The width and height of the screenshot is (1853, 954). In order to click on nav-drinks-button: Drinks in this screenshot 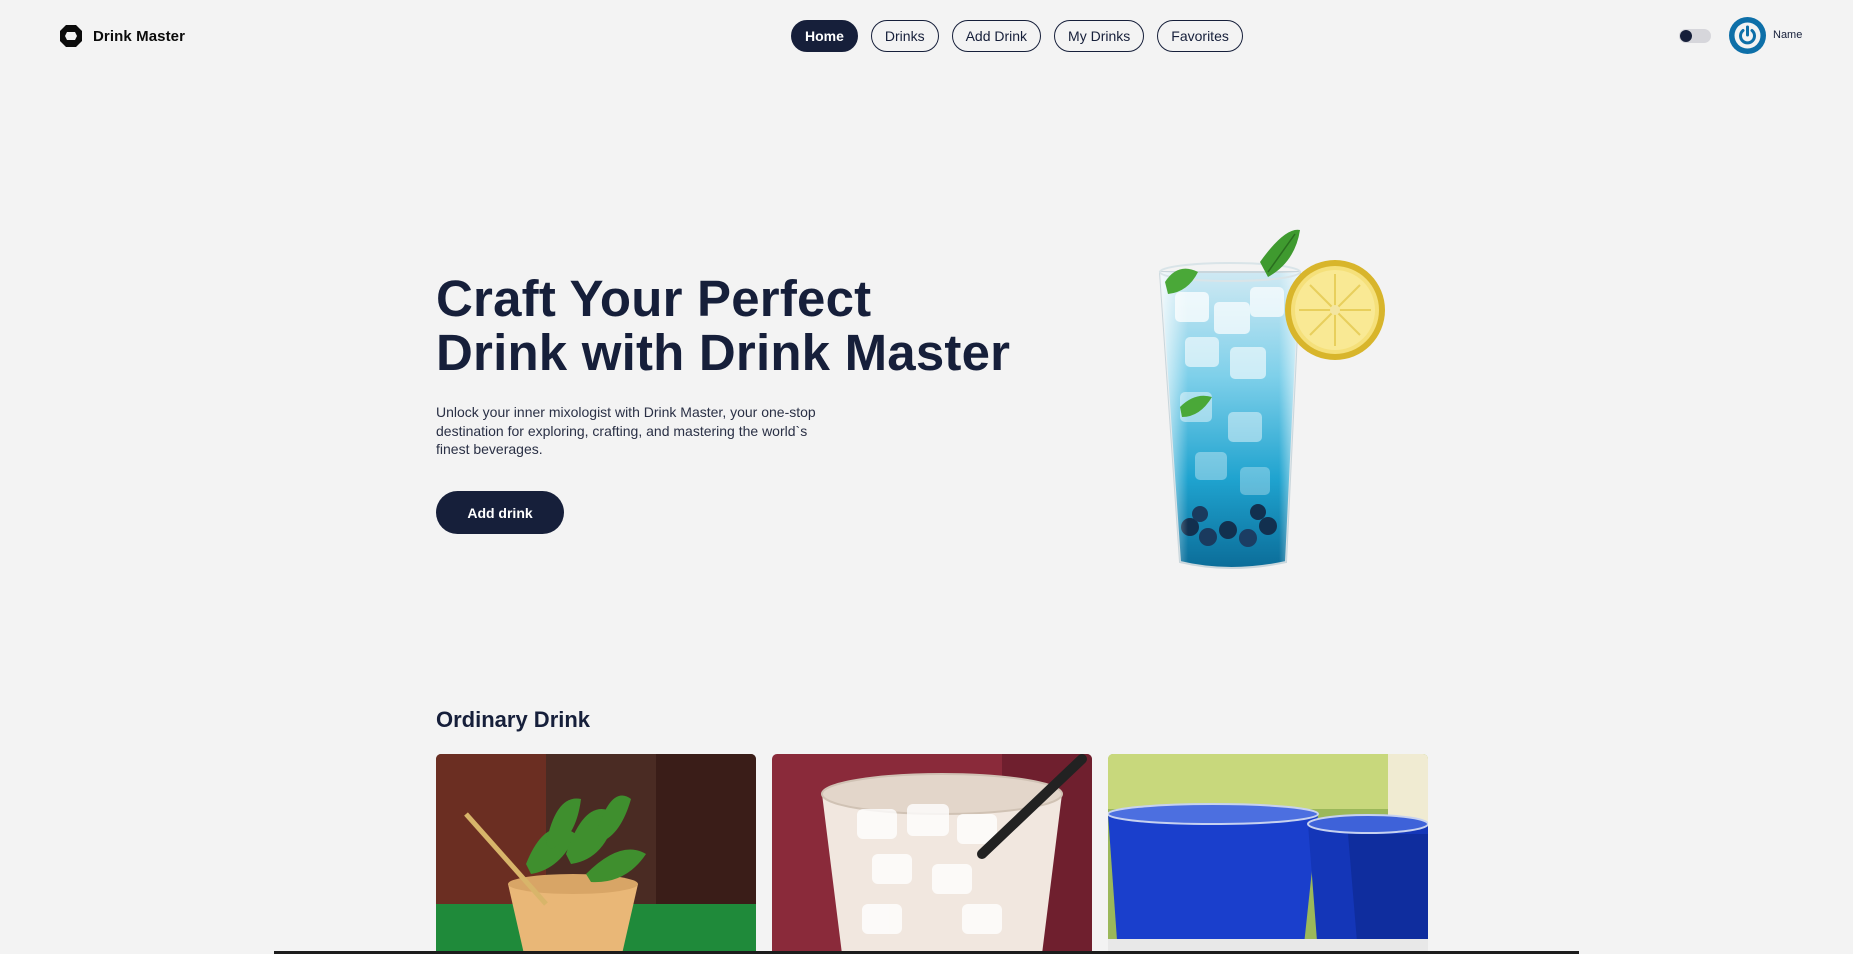, I will do `click(904, 36)`.